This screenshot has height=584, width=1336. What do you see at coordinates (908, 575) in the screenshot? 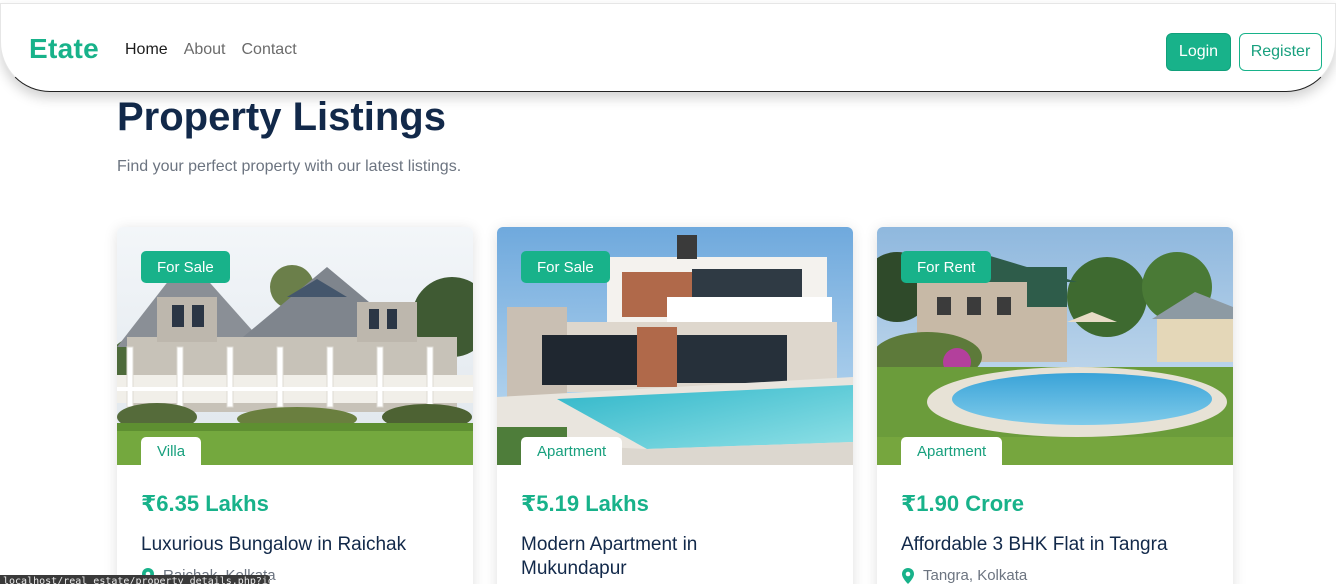
I see `map-pin-icon` at bounding box center [908, 575].